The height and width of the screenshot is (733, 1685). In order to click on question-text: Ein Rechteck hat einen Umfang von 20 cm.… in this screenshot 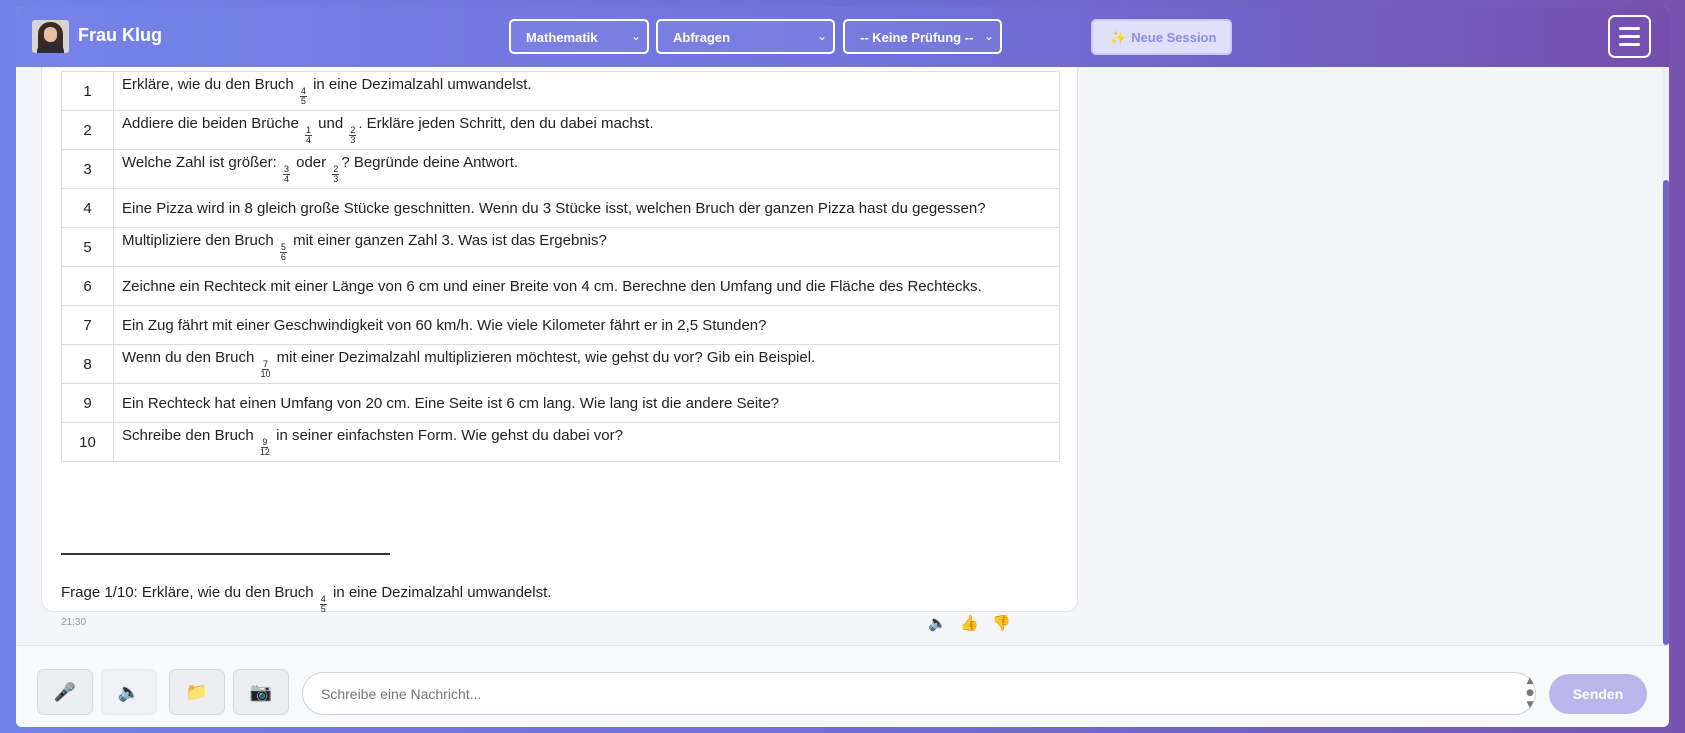, I will do `click(586, 403)`.